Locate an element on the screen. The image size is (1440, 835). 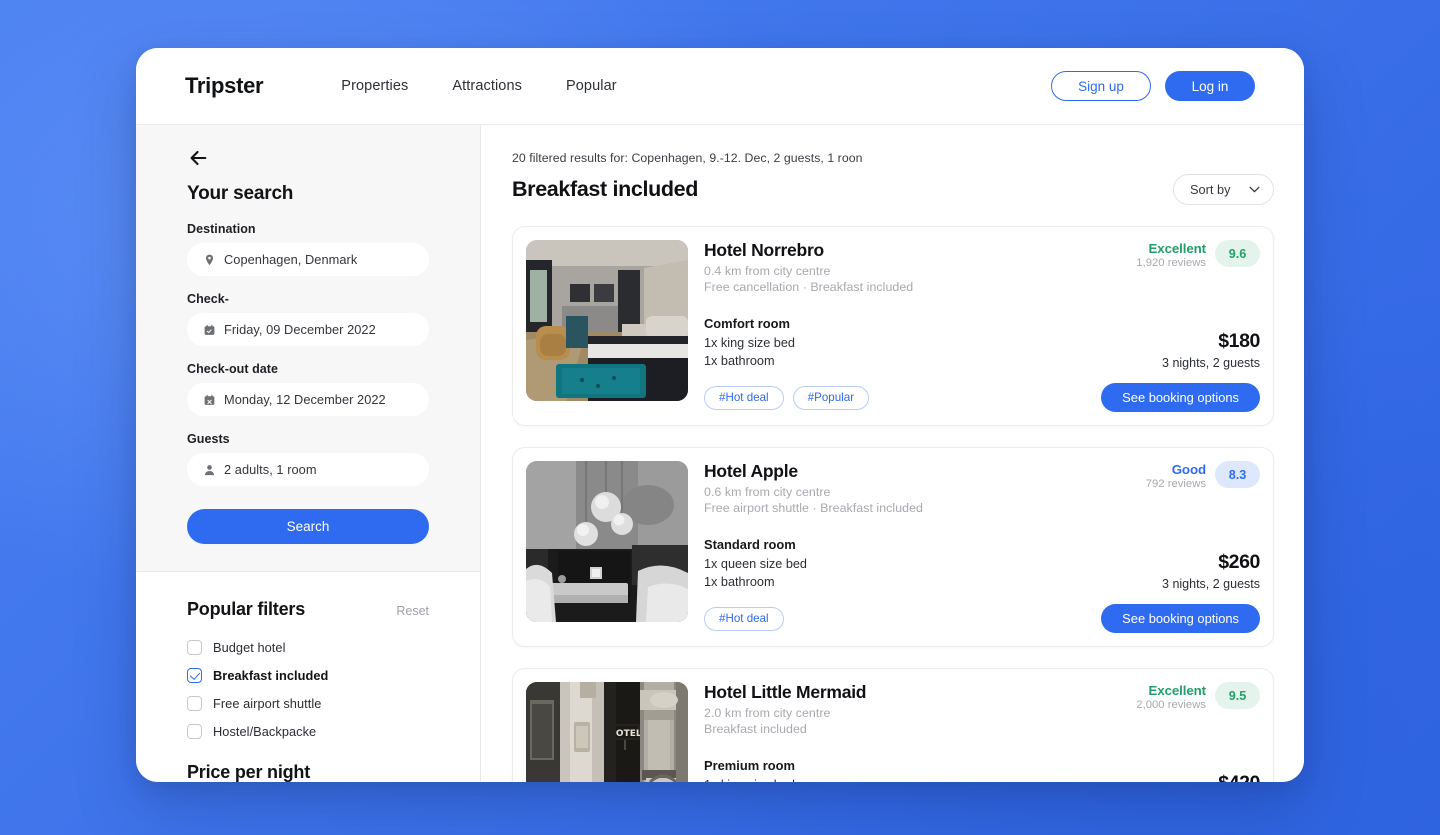
filter-hostel-backpacker: Hostel/Backpacke is located at coordinates (308, 731).